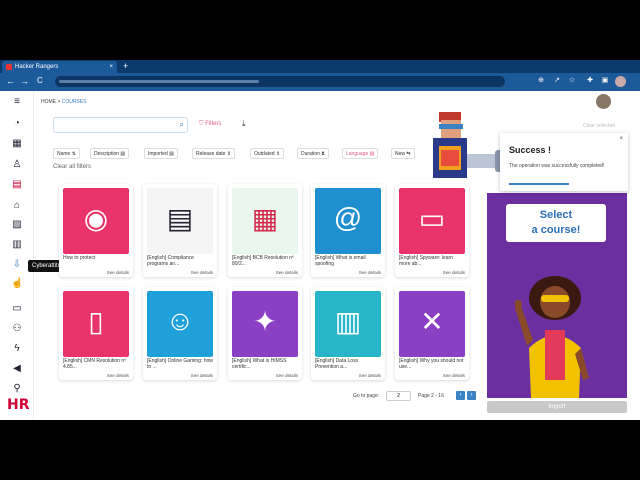  I want to click on database-icon: ▤, so click(17, 185).